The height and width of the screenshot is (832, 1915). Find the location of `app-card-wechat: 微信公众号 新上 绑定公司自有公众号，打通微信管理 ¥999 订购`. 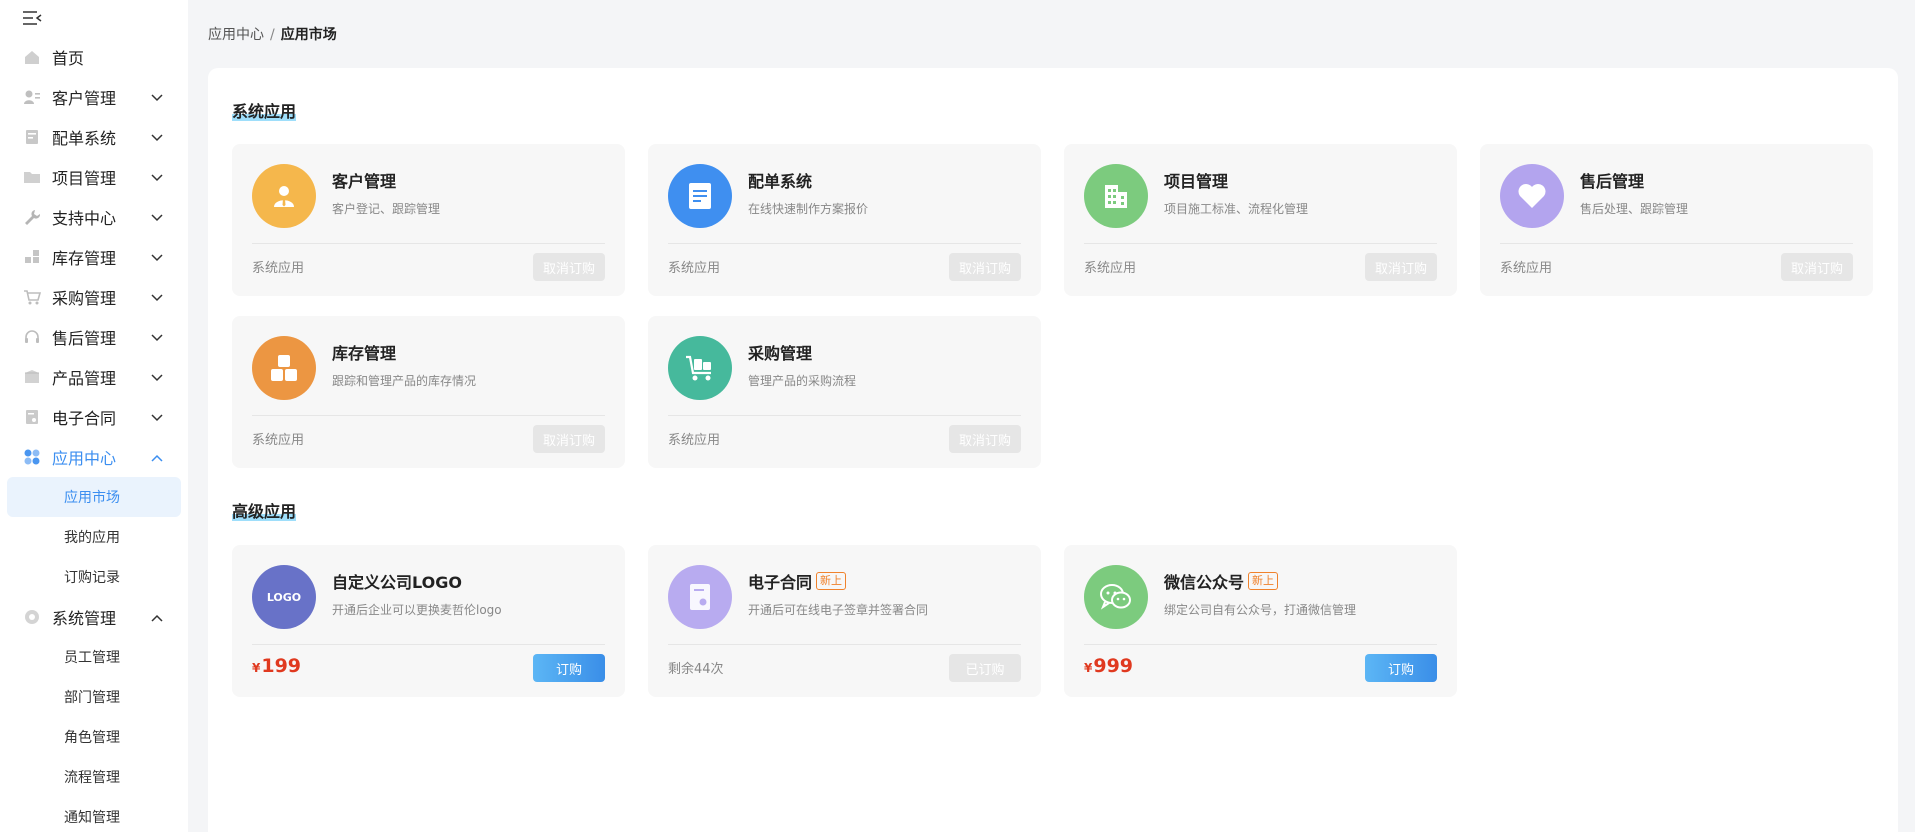

app-card-wechat: 微信公众号 新上 绑定公司自有公众号，打通微信管理 ¥999 订购 is located at coordinates (1260, 621).